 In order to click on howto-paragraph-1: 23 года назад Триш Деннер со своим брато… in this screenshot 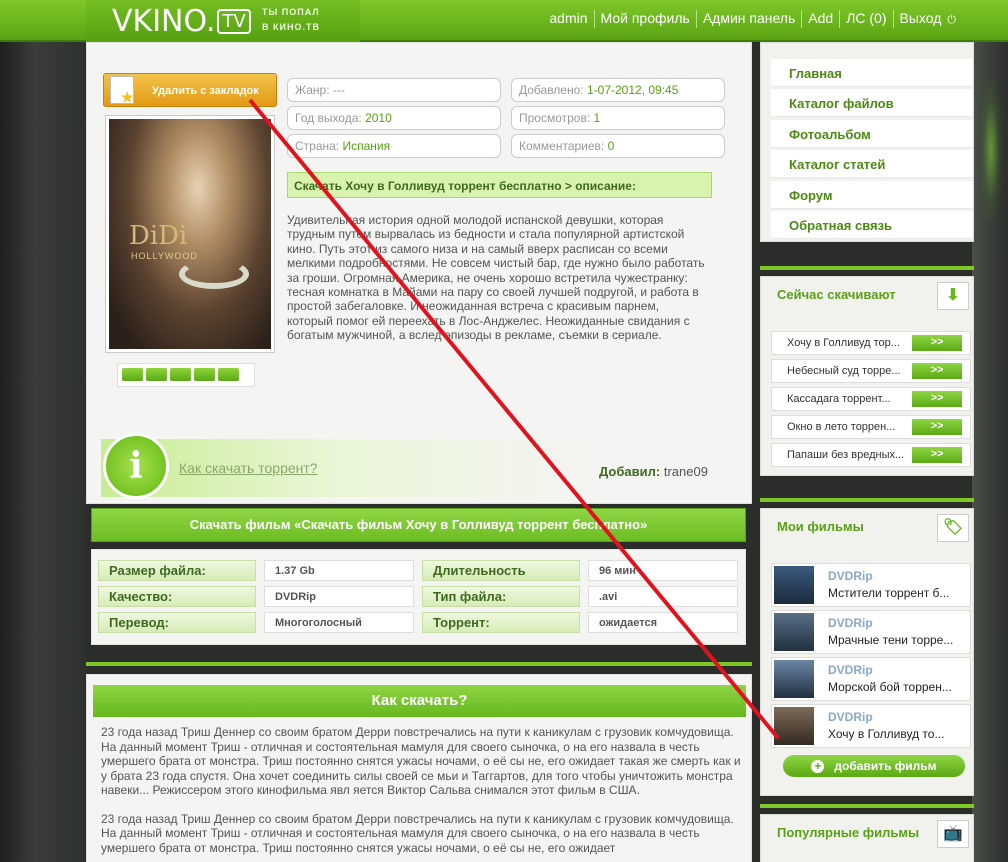, I will do `click(421, 761)`.